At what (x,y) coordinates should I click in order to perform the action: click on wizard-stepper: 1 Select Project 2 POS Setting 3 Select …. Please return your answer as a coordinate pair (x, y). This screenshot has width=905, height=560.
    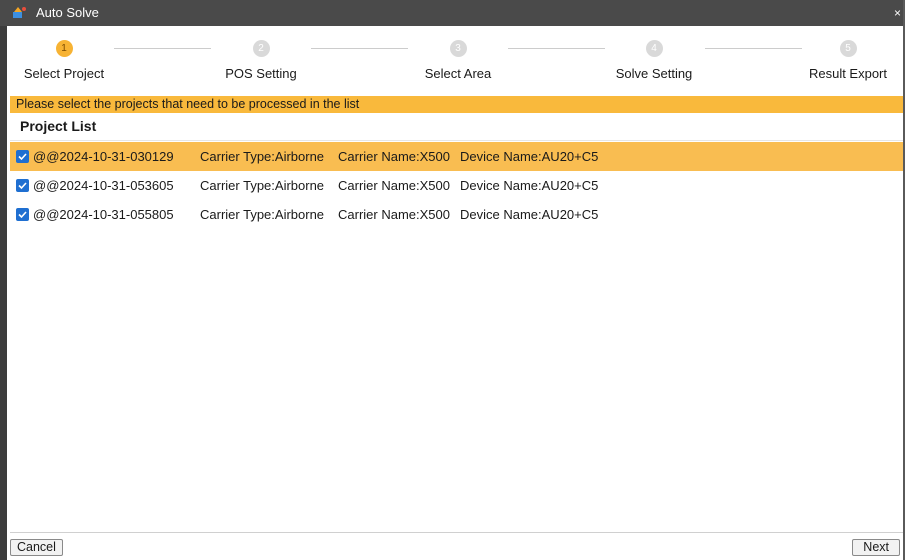
    Looking at the image, I should click on (455, 59).